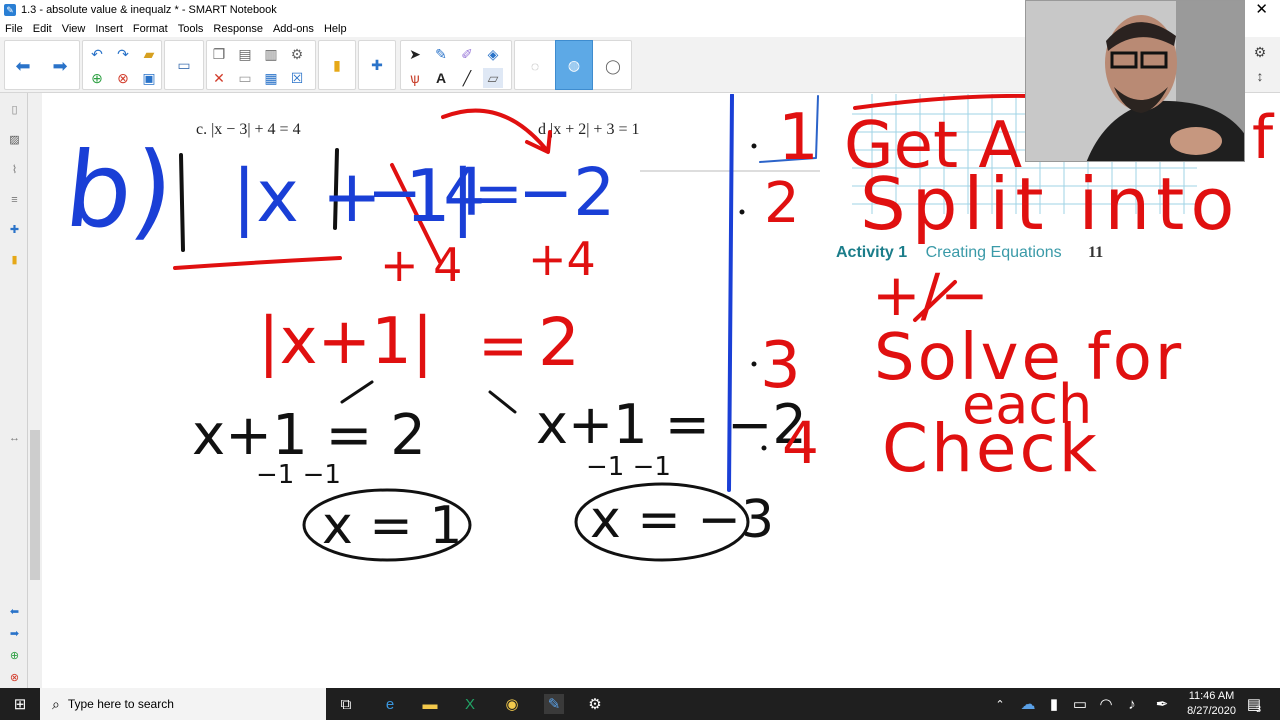 Image resolution: width=1280 pixels, height=720 pixels. Describe the element at coordinates (56, 703) in the screenshot. I see `search-icon: ⌕` at that location.